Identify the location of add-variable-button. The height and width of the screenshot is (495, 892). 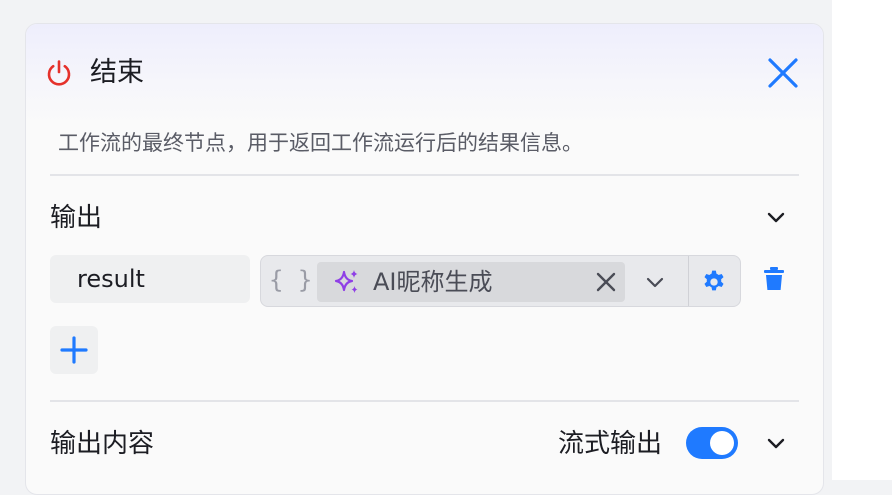
(74, 350).